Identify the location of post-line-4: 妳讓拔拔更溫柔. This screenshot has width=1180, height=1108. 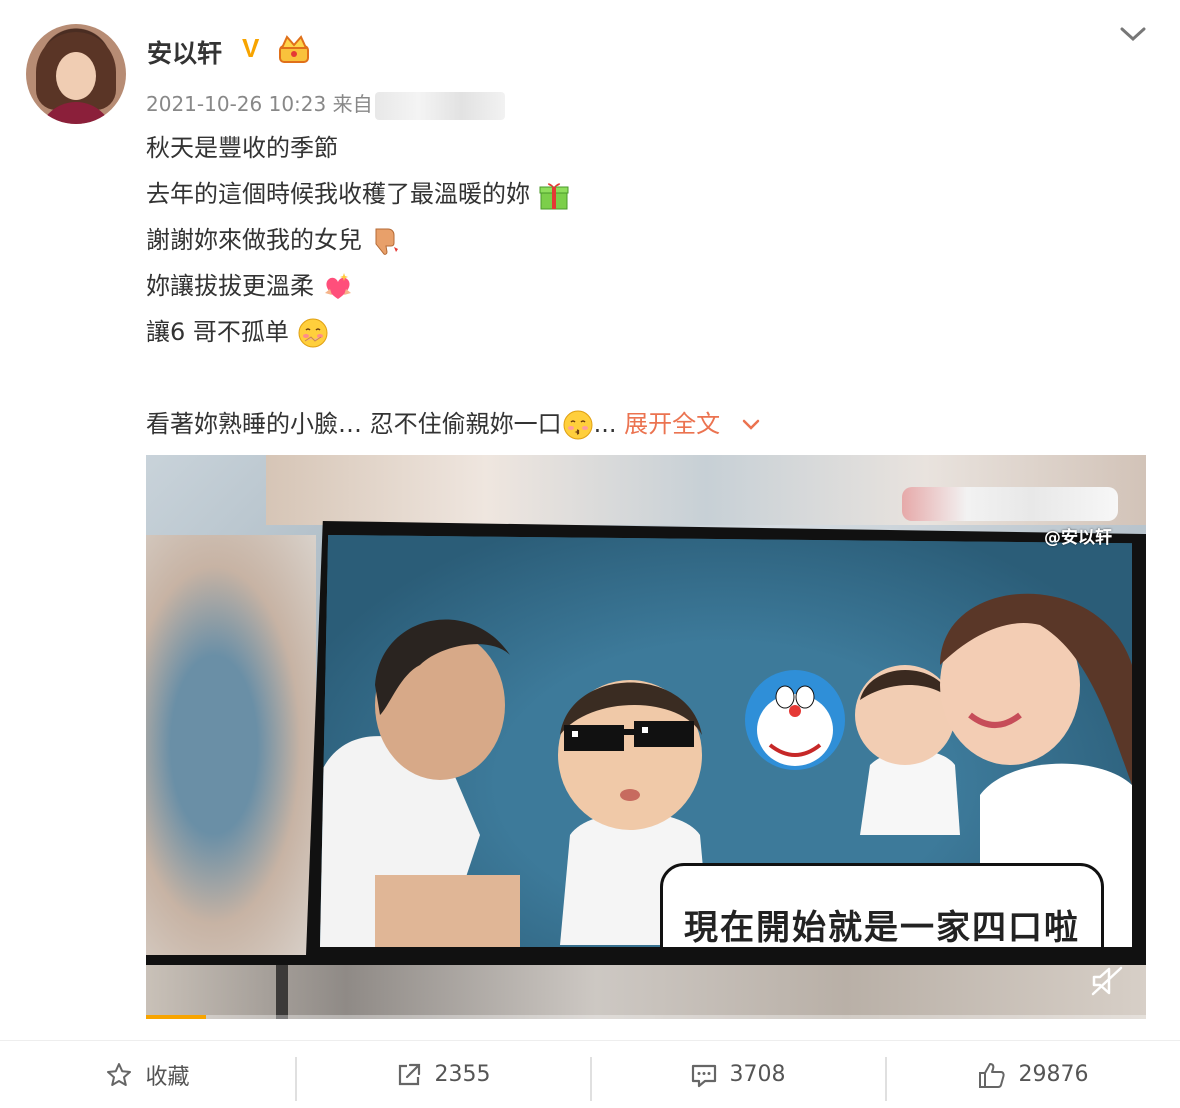
(250, 284).